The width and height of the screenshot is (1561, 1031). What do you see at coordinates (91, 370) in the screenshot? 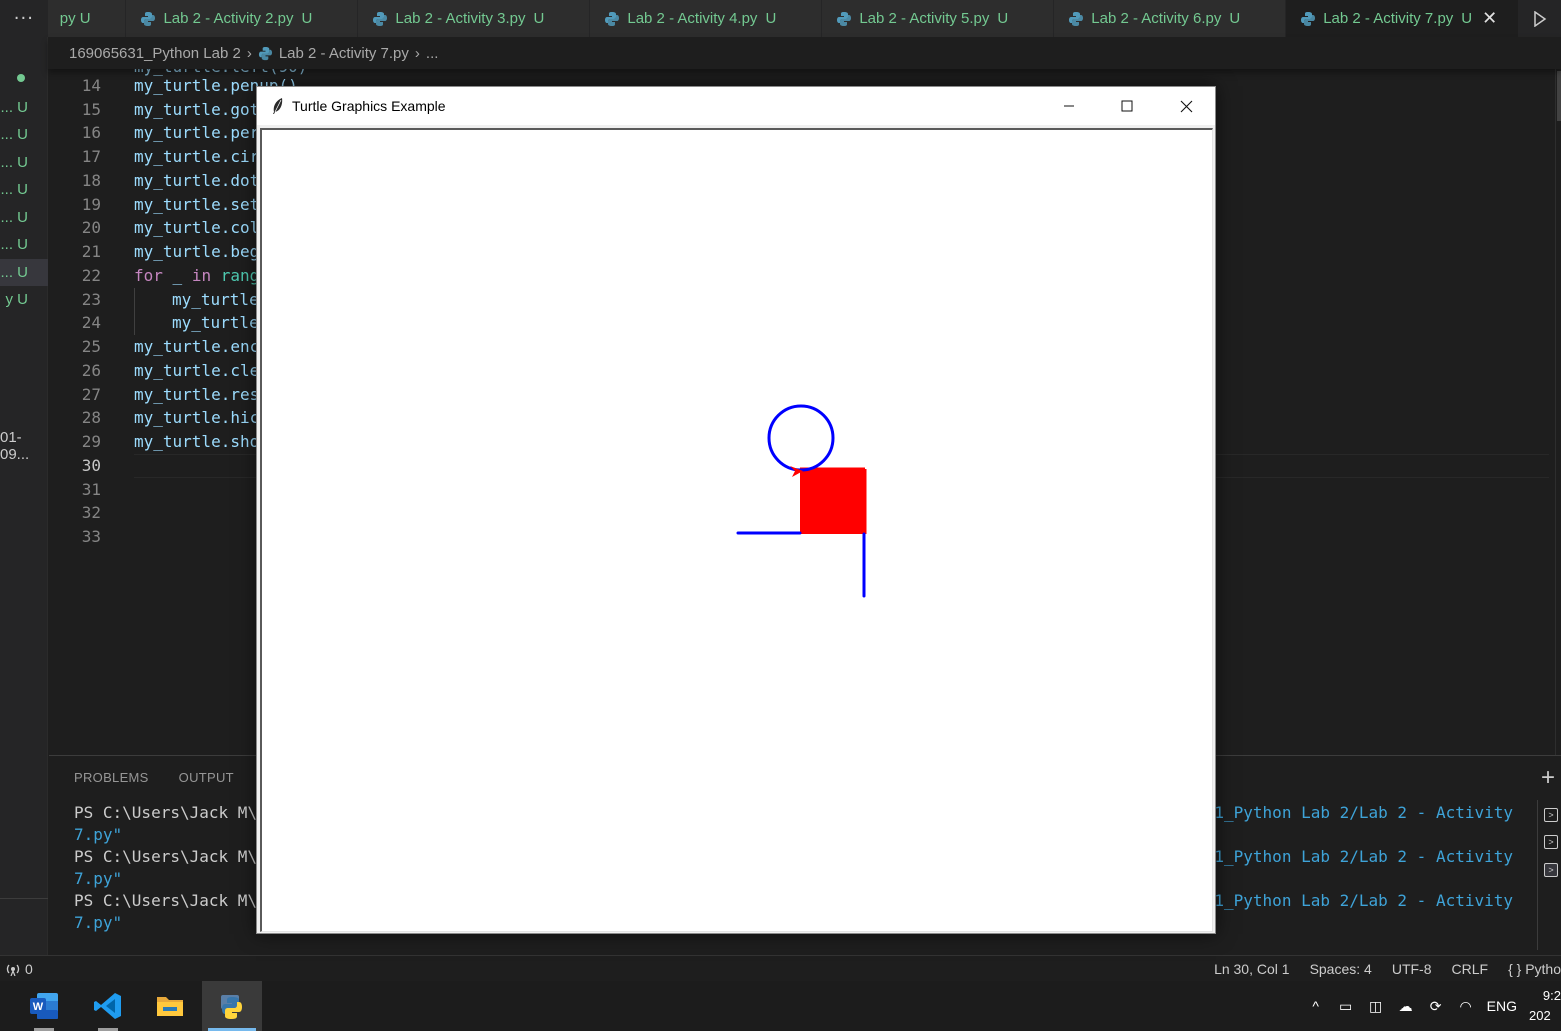
I see `line-number: 26` at bounding box center [91, 370].